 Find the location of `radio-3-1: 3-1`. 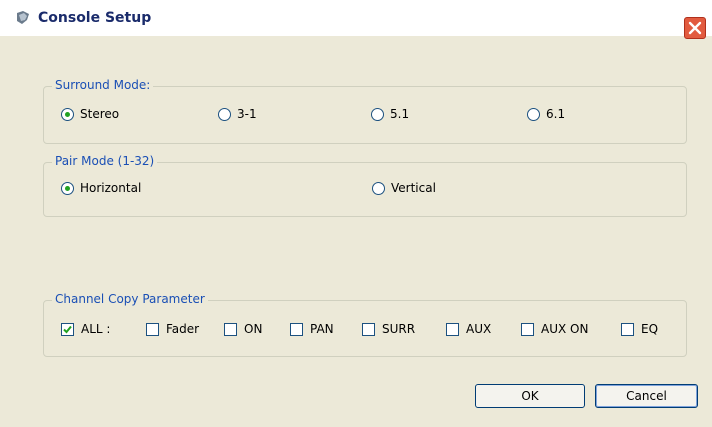

radio-3-1: 3-1 is located at coordinates (237, 114).